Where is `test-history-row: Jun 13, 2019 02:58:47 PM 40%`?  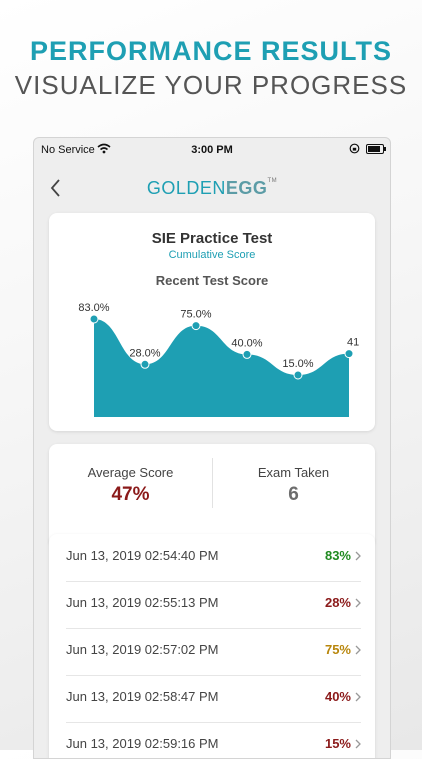 test-history-row: Jun 13, 2019 02:58:47 PM 40% is located at coordinates (213, 699).